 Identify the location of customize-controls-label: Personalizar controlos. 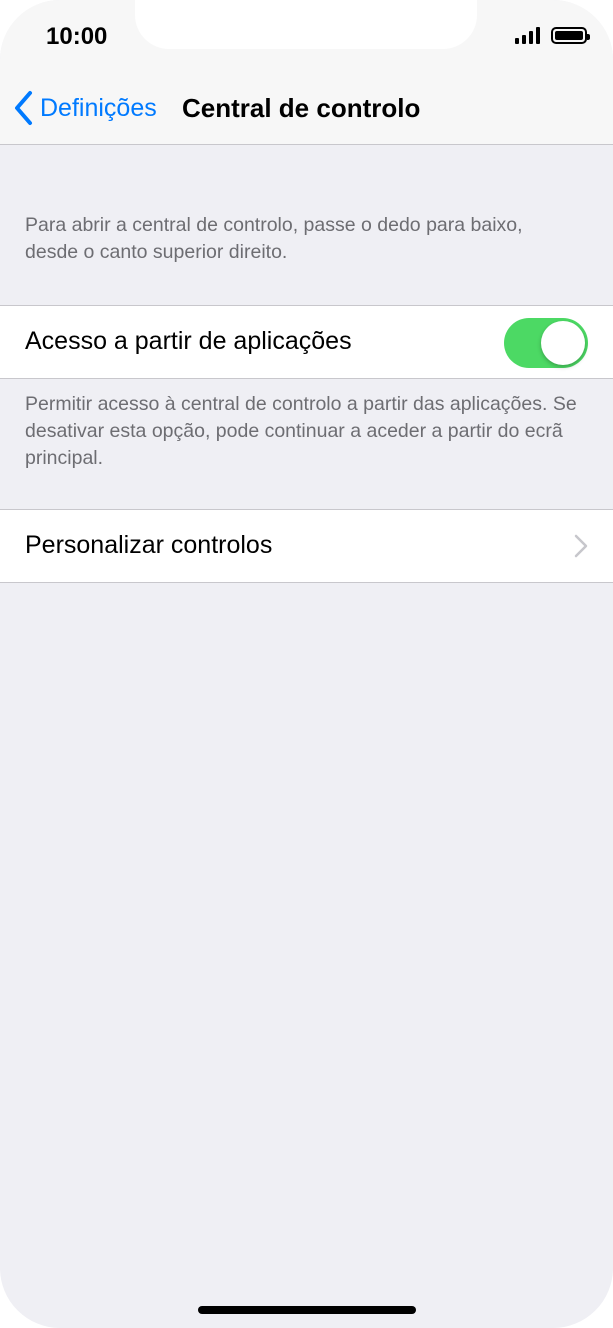
(149, 545).